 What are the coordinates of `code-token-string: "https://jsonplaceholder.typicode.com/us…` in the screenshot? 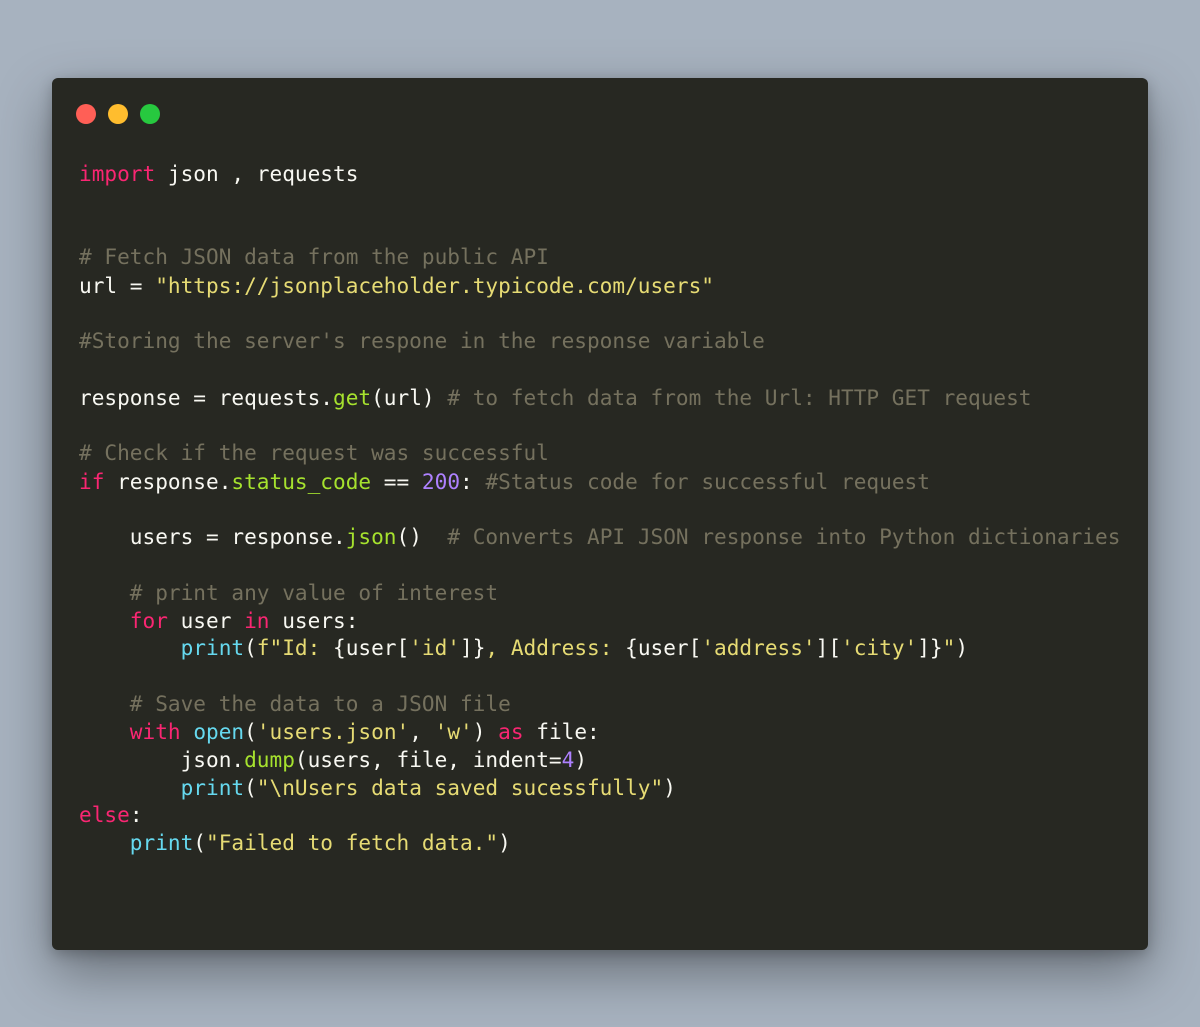 It's located at (434, 285).